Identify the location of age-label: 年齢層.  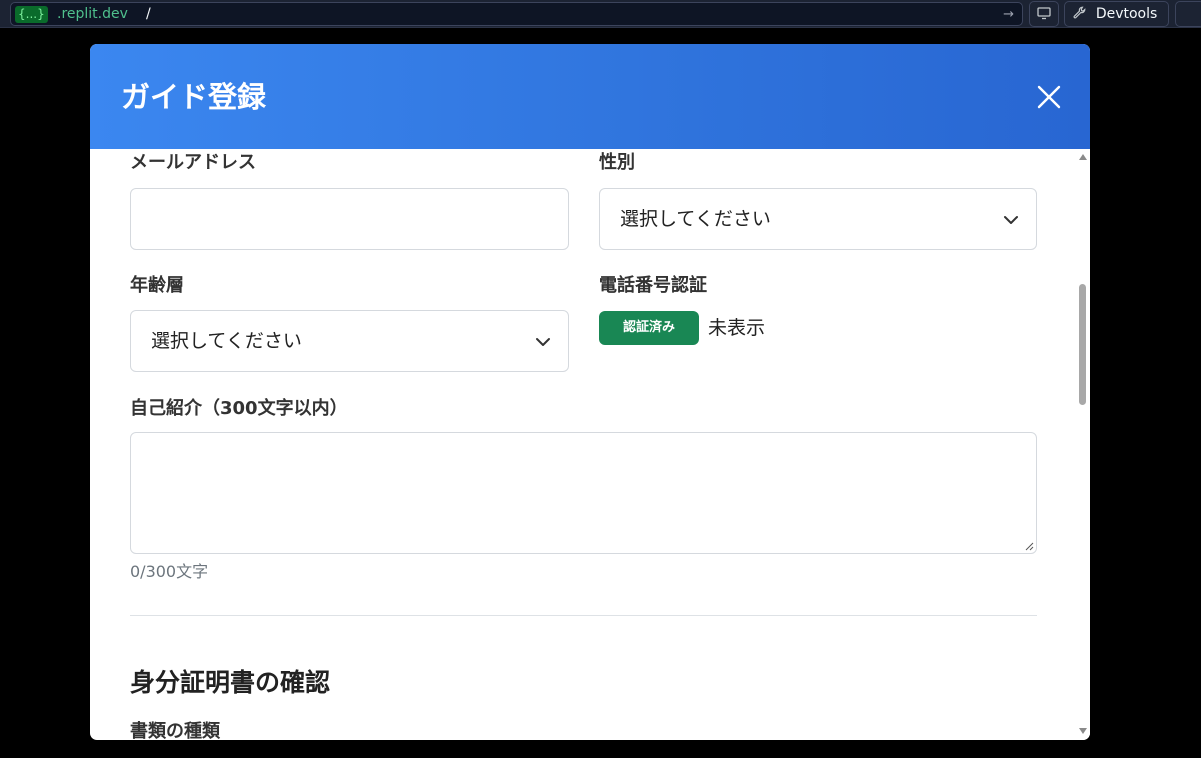
(157, 285).